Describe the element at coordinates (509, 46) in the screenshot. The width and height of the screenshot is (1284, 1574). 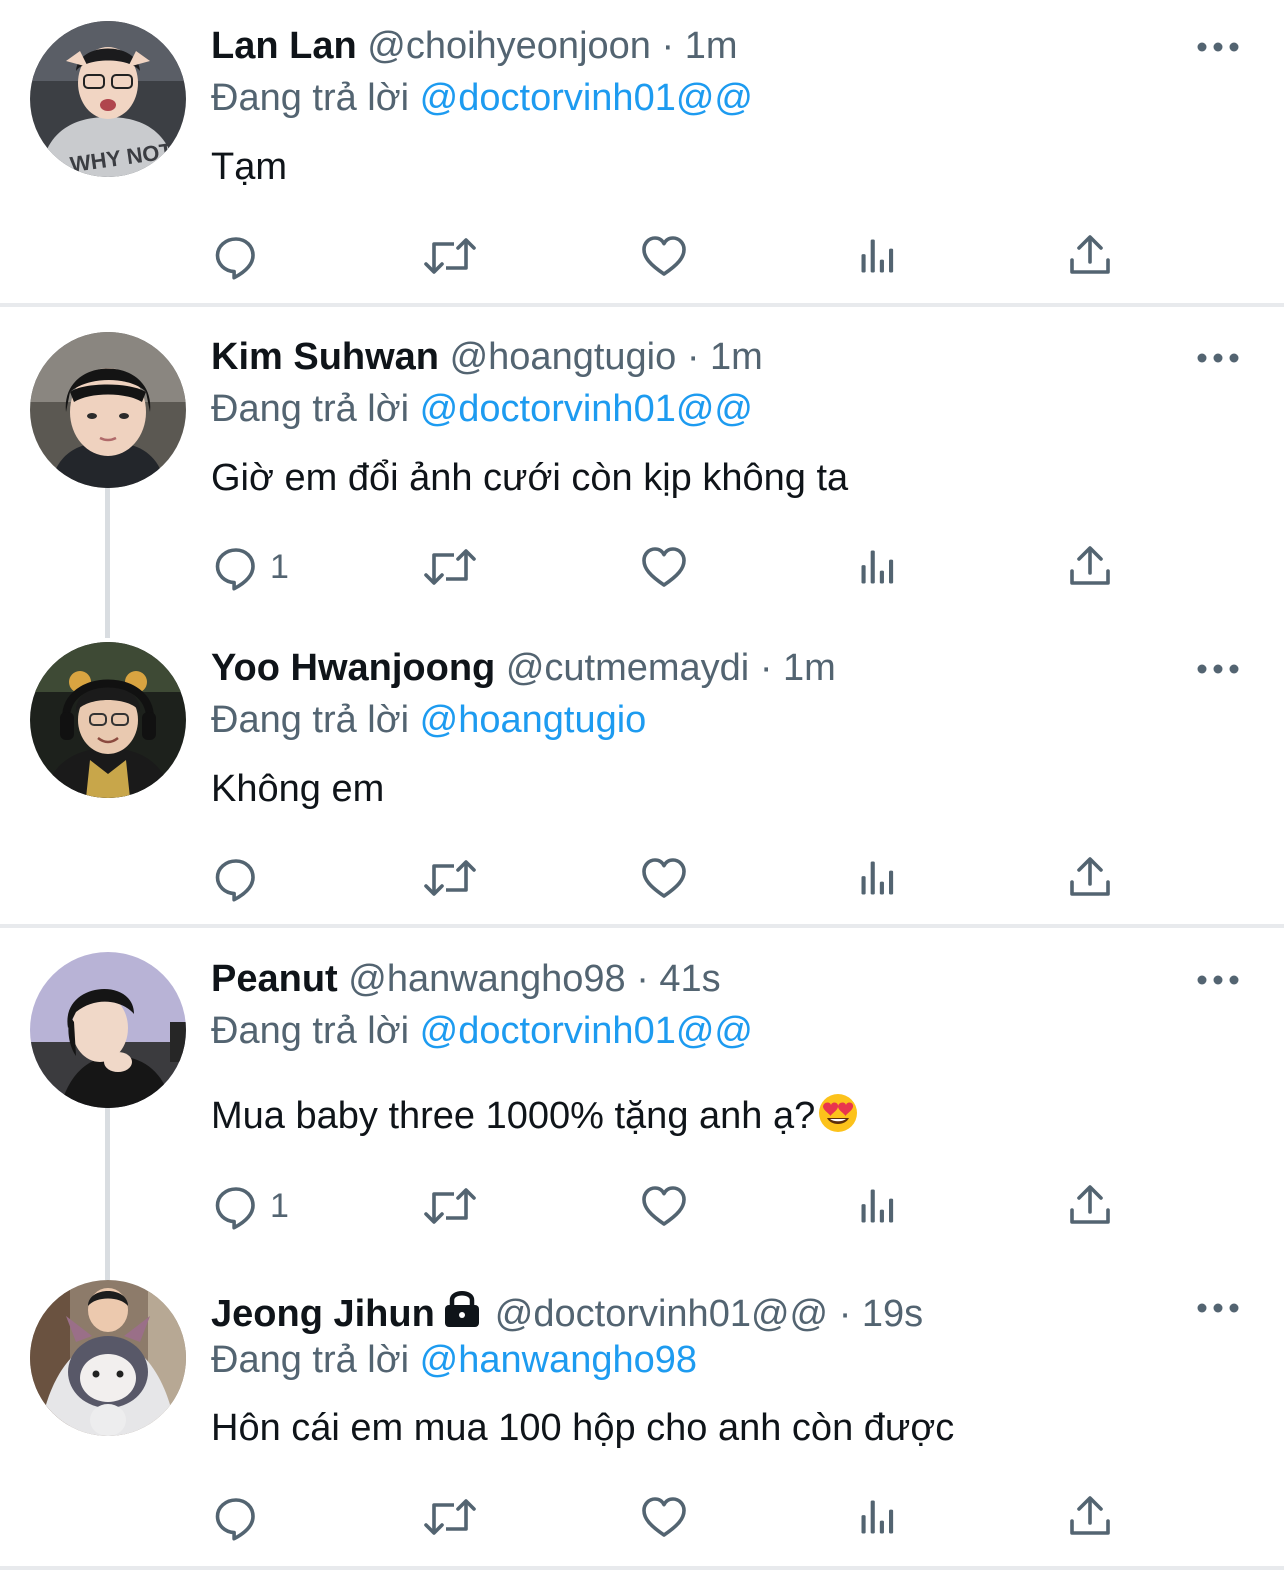
I see `user-handle: @choihyeonjoon` at that location.